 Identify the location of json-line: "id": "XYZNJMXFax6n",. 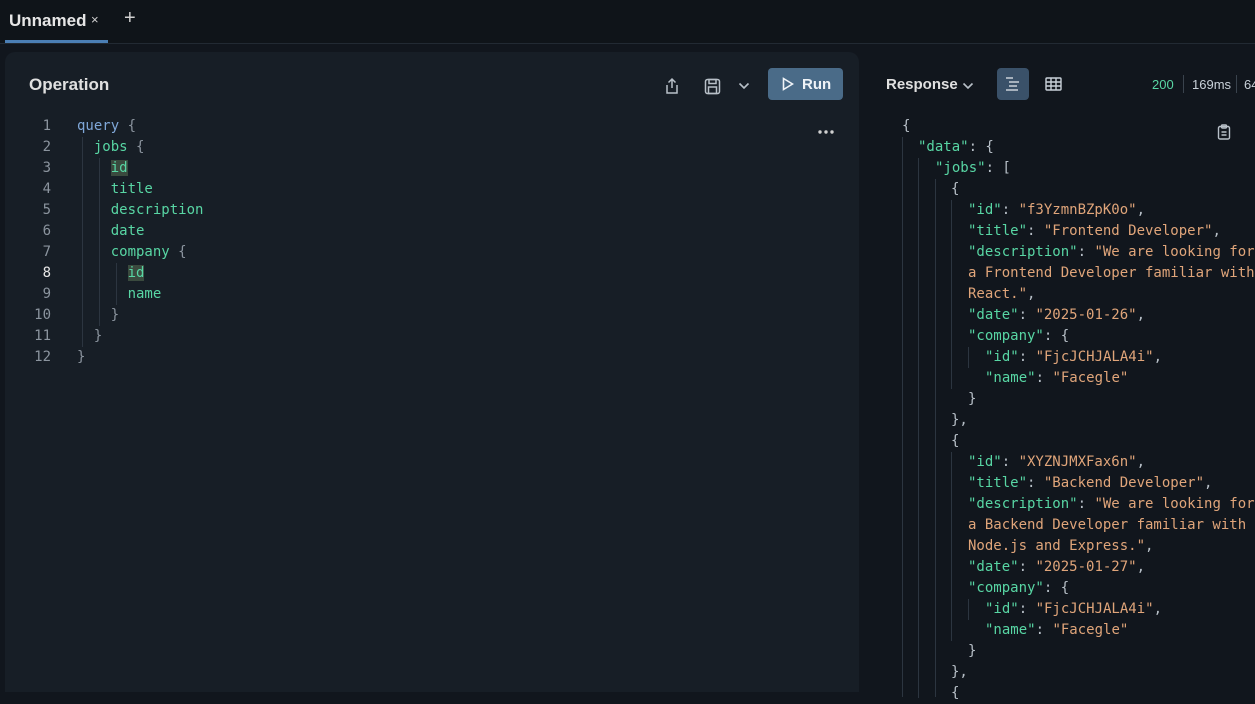
(1057, 462).